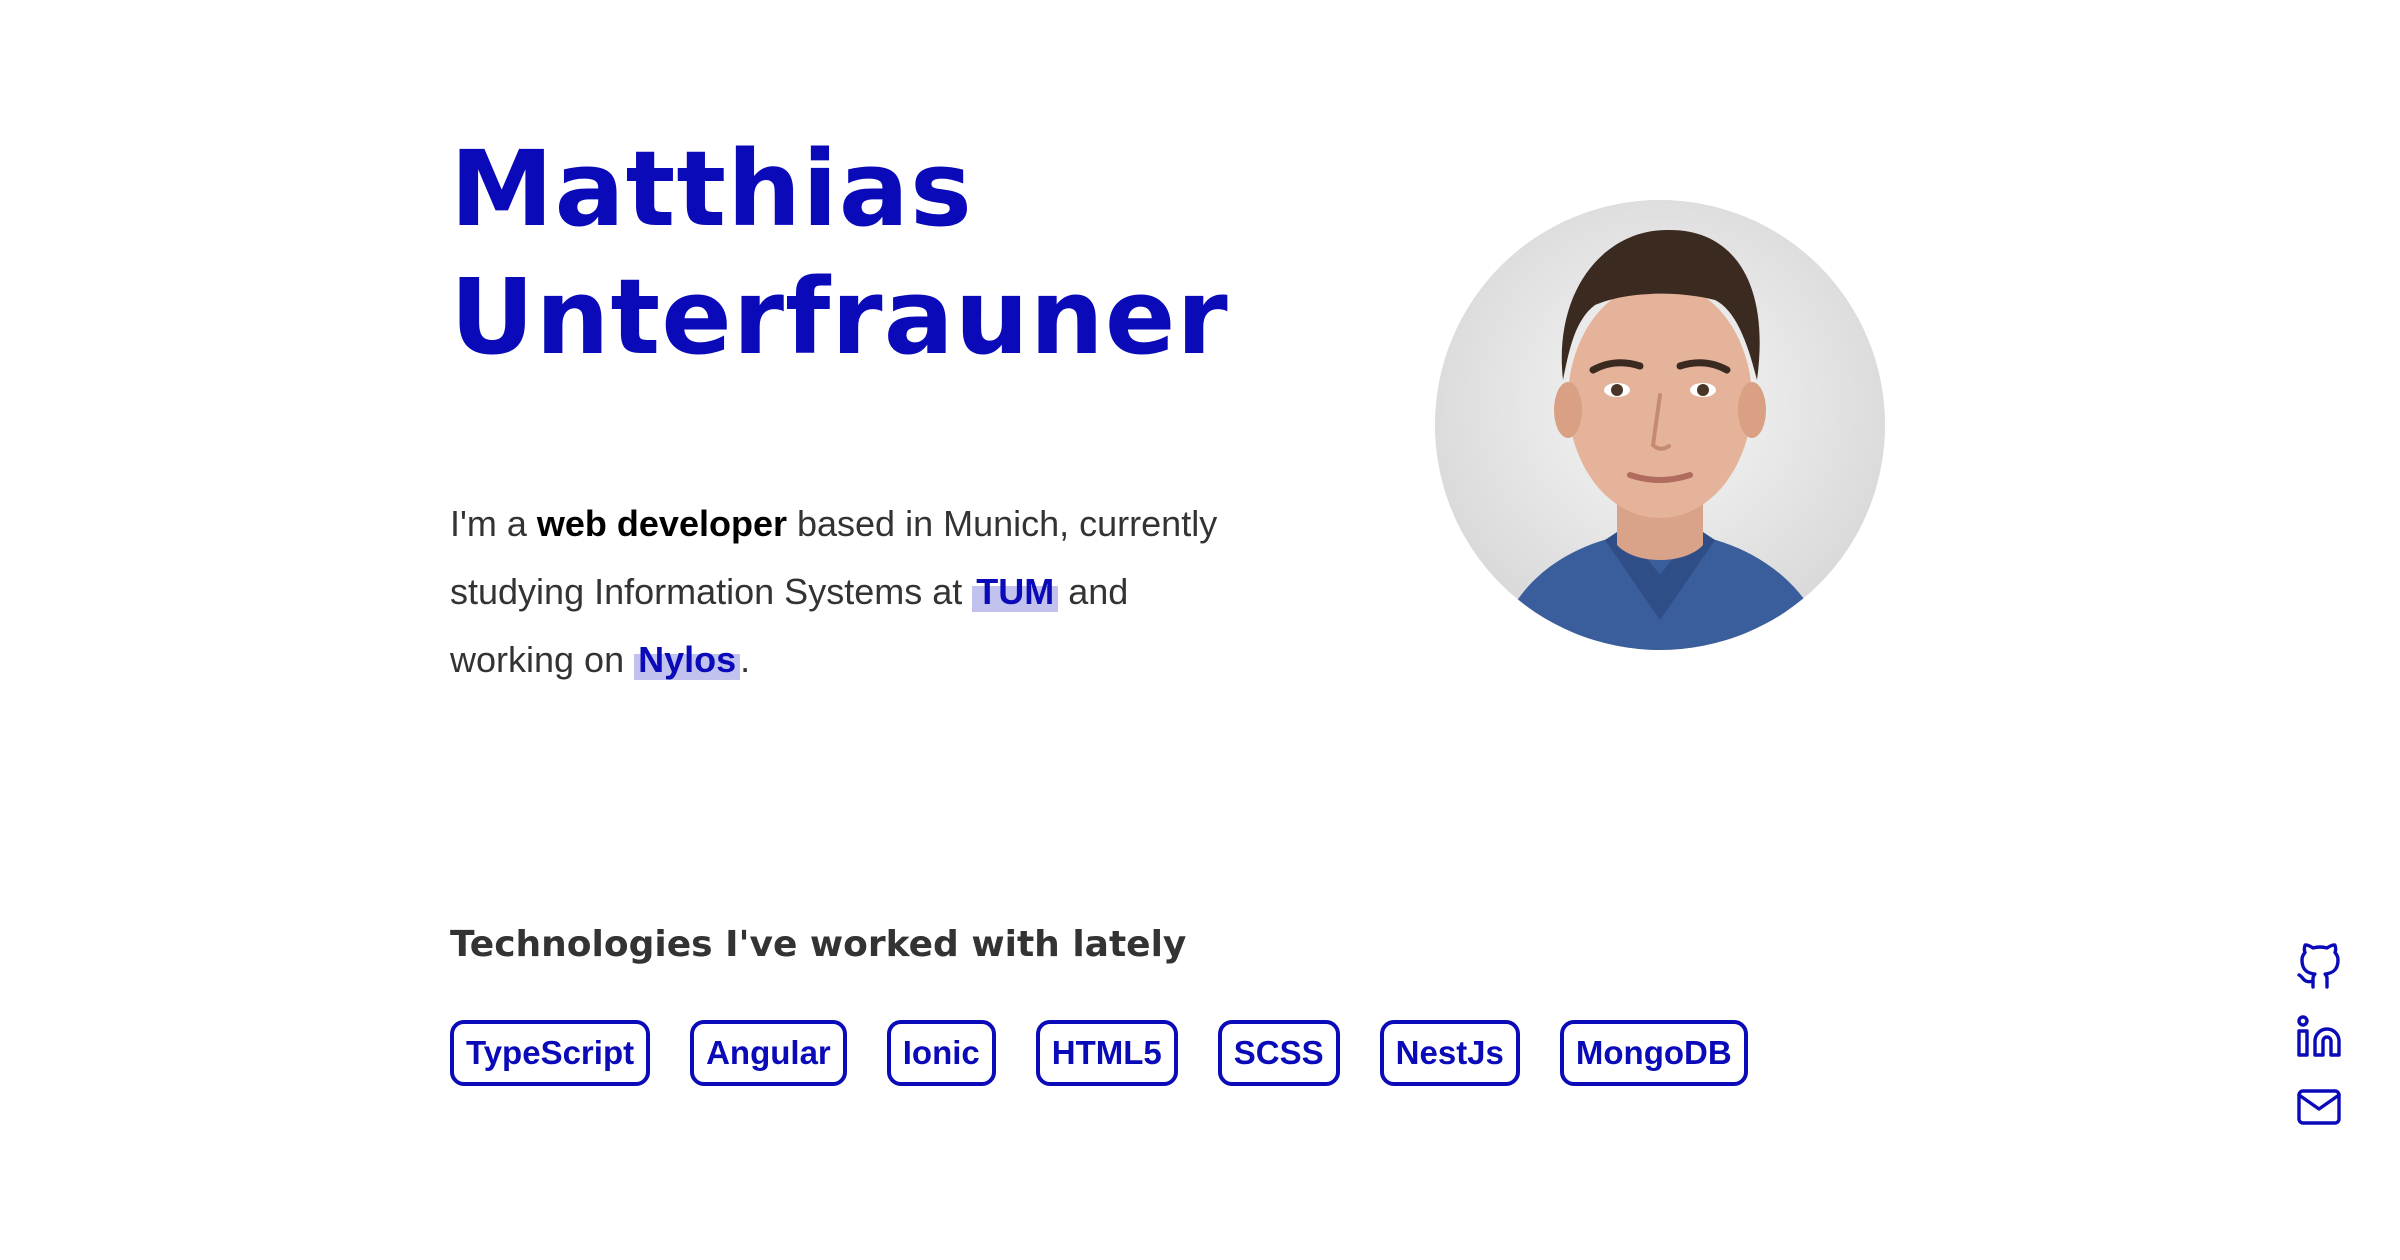 Image resolution: width=2400 pixels, height=1260 pixels. I want to click on name-last: Unterfrauner, so click(839, 317).